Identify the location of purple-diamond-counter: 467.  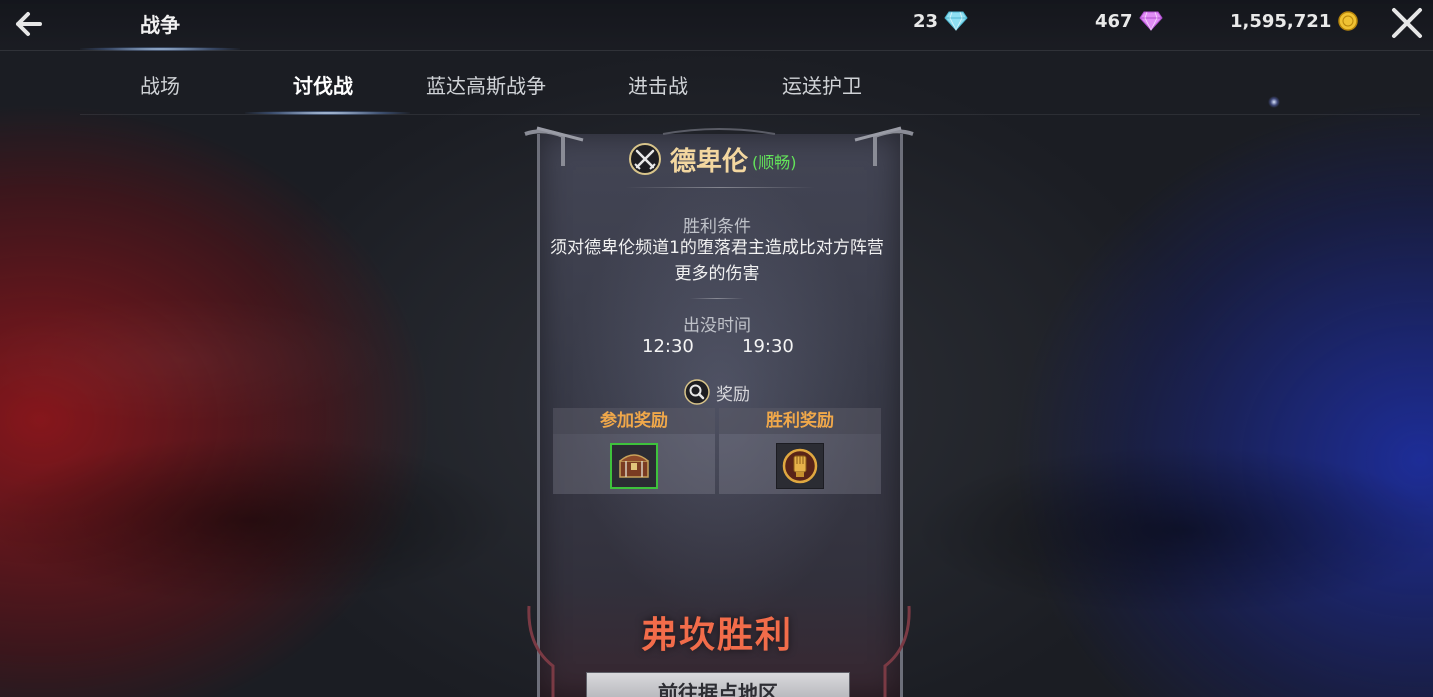
(1129, 21).